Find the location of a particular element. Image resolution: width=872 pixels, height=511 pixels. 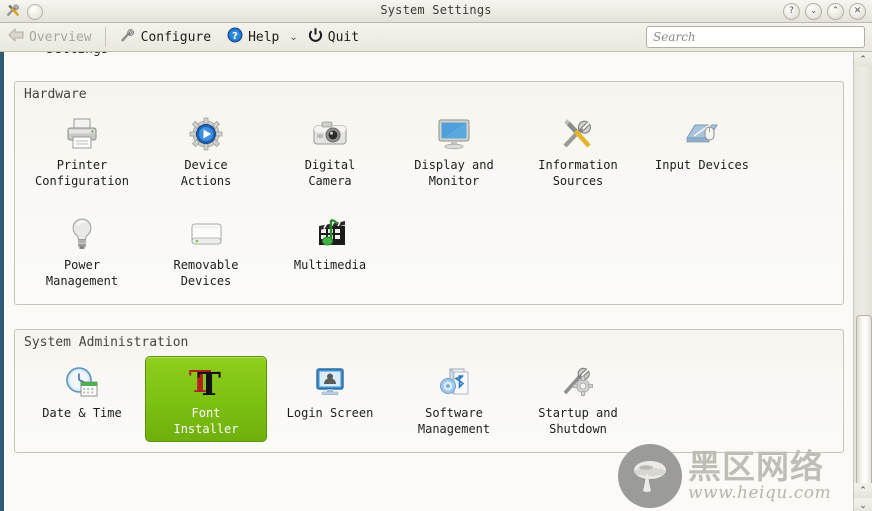

item-display-and-monitor: Display and Monitor is located at coordinates (454, 151).